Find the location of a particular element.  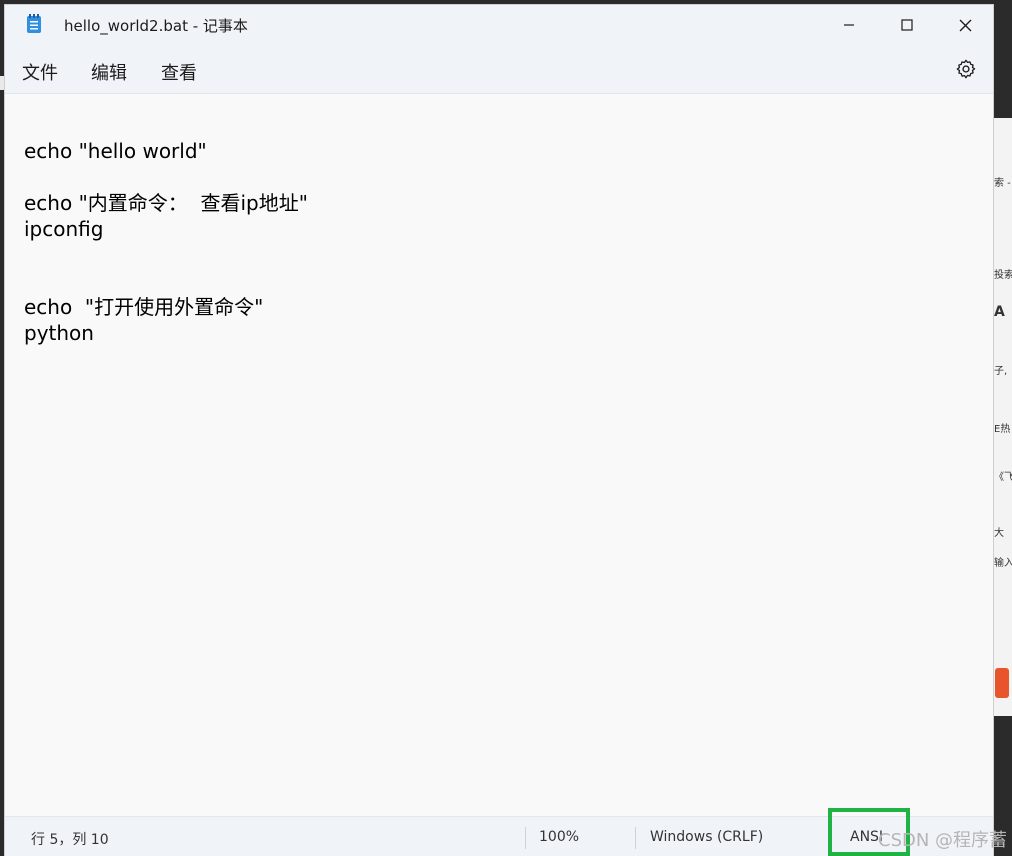

background-text: 子, is located at coordinates (1001, 371).